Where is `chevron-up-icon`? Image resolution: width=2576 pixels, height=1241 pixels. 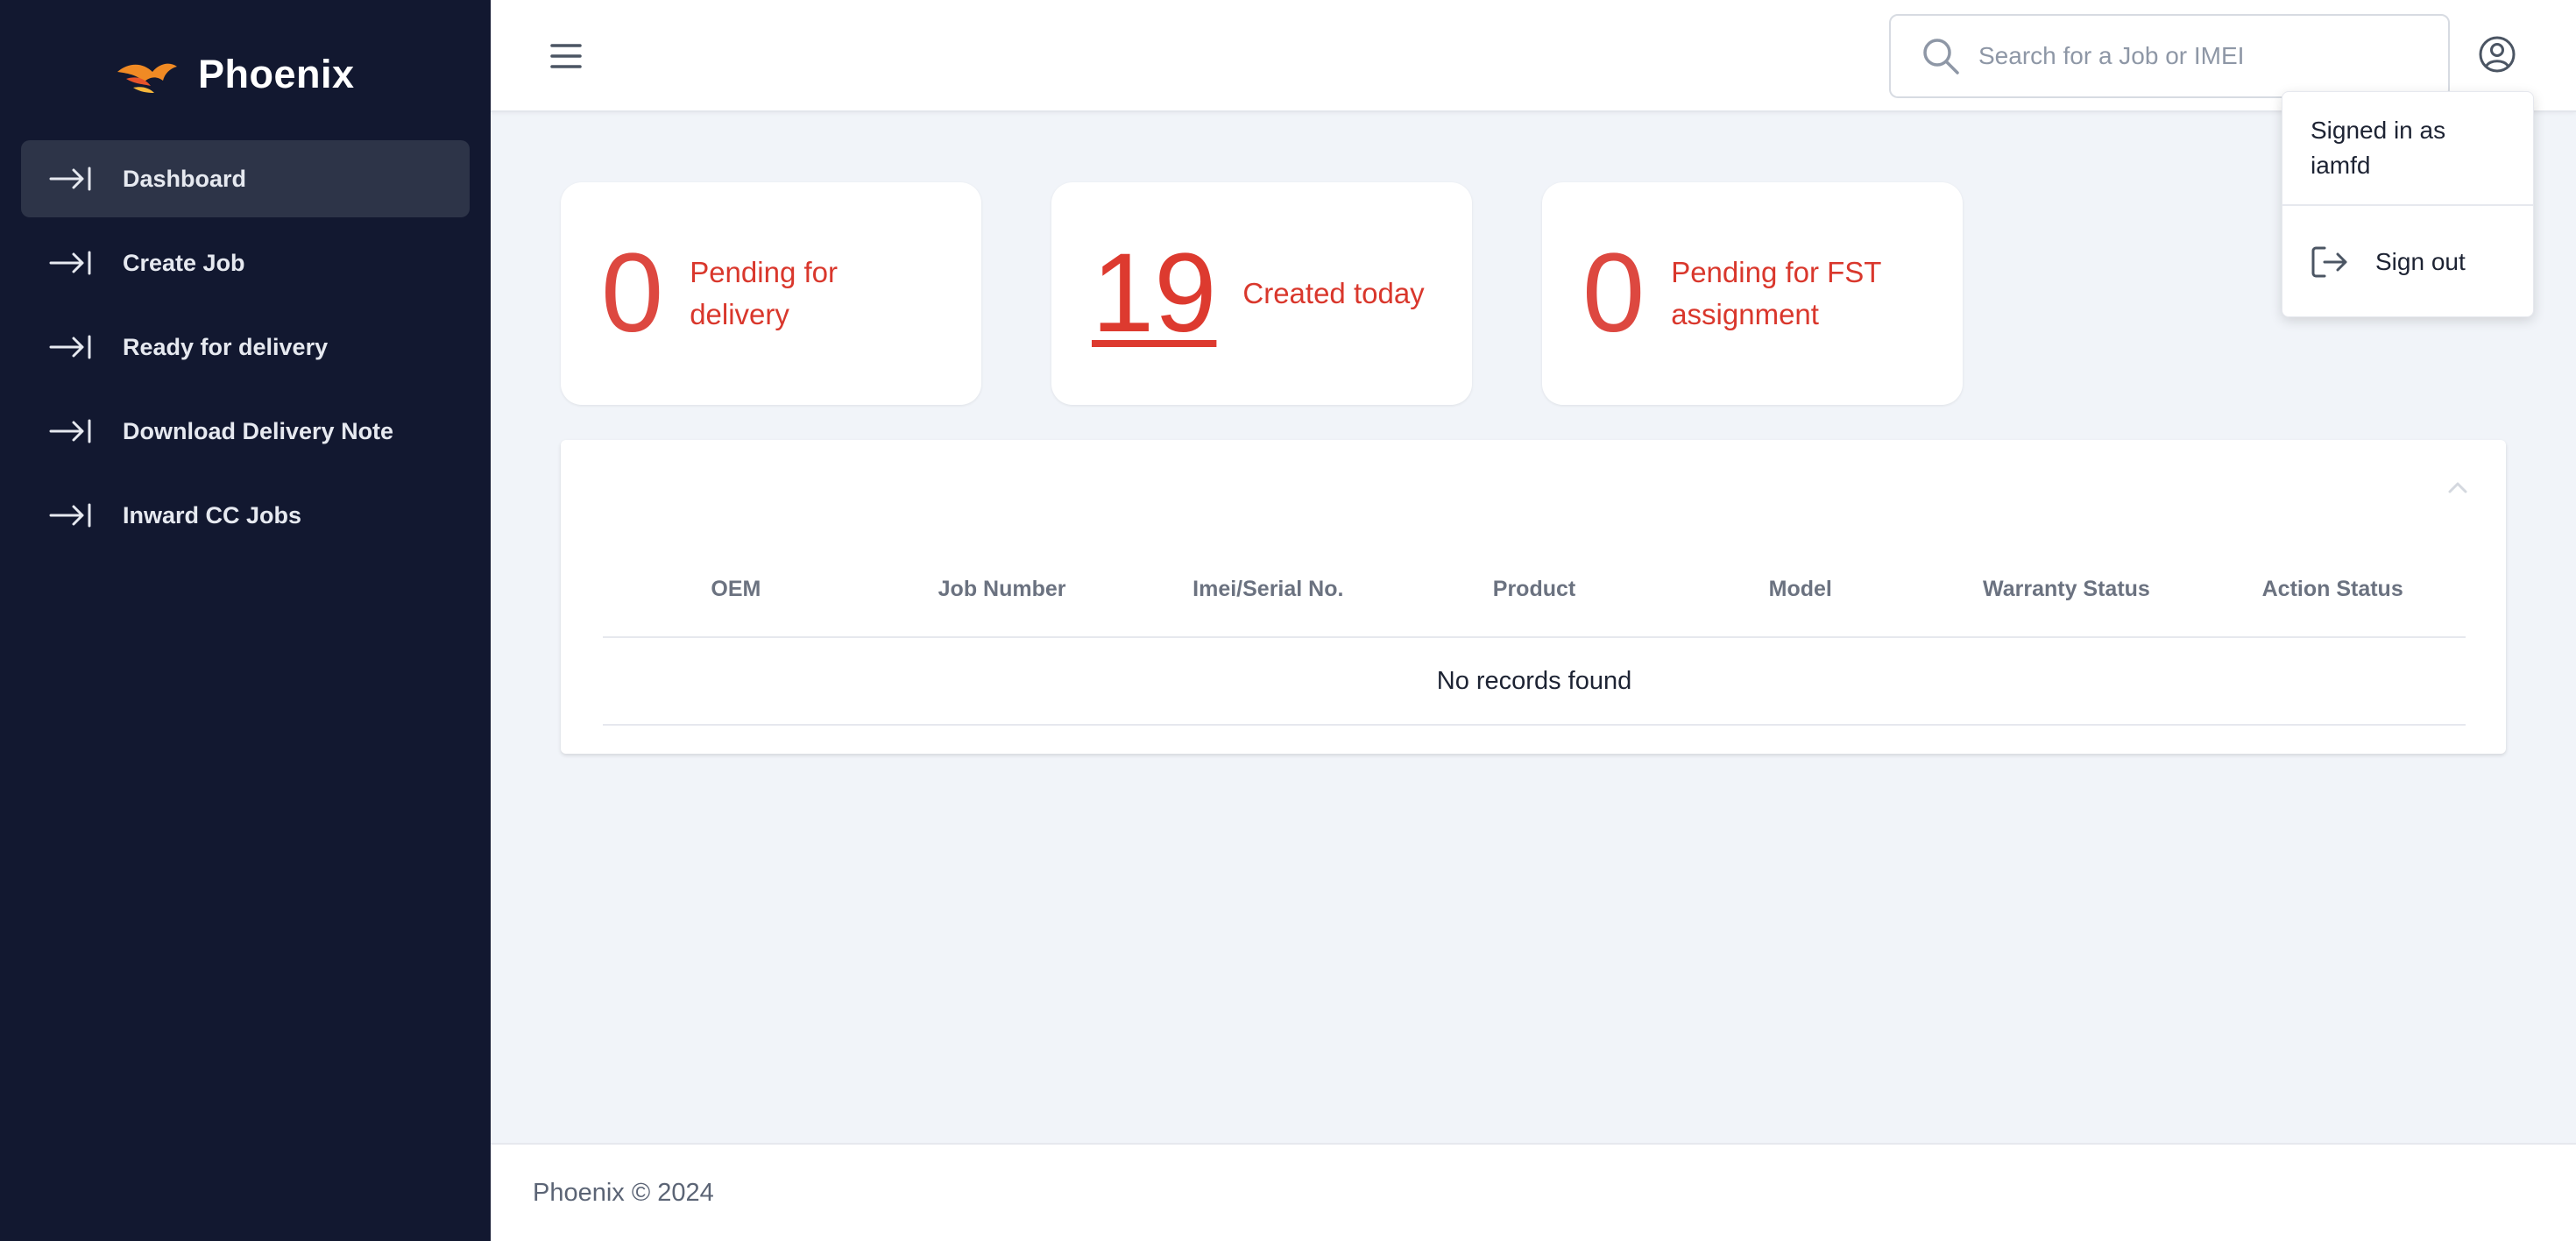
chevron-up-icon is located at coordinates (2458, 488).